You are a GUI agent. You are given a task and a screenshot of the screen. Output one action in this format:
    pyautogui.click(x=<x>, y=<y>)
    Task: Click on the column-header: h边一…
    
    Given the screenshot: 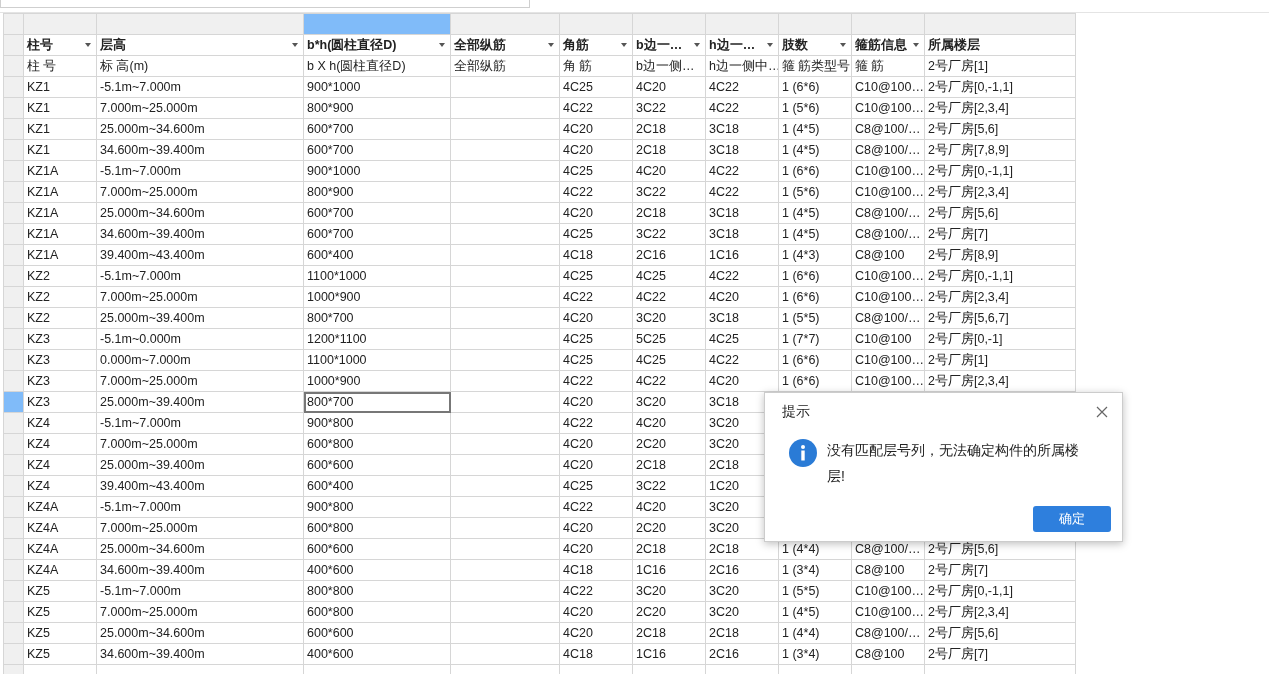 What is the action you would take?
    pyautogui.click(x=742, y=45)
    